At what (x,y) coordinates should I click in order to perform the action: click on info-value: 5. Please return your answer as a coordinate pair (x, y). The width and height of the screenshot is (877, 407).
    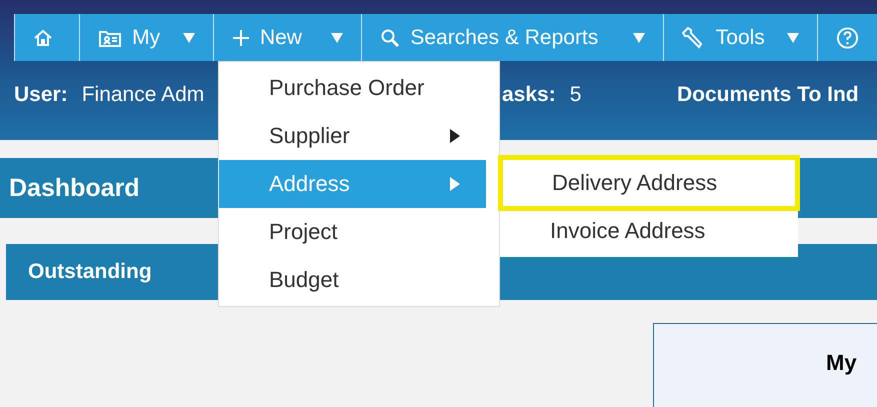
    Looking at the image, I should click on (576, 95).